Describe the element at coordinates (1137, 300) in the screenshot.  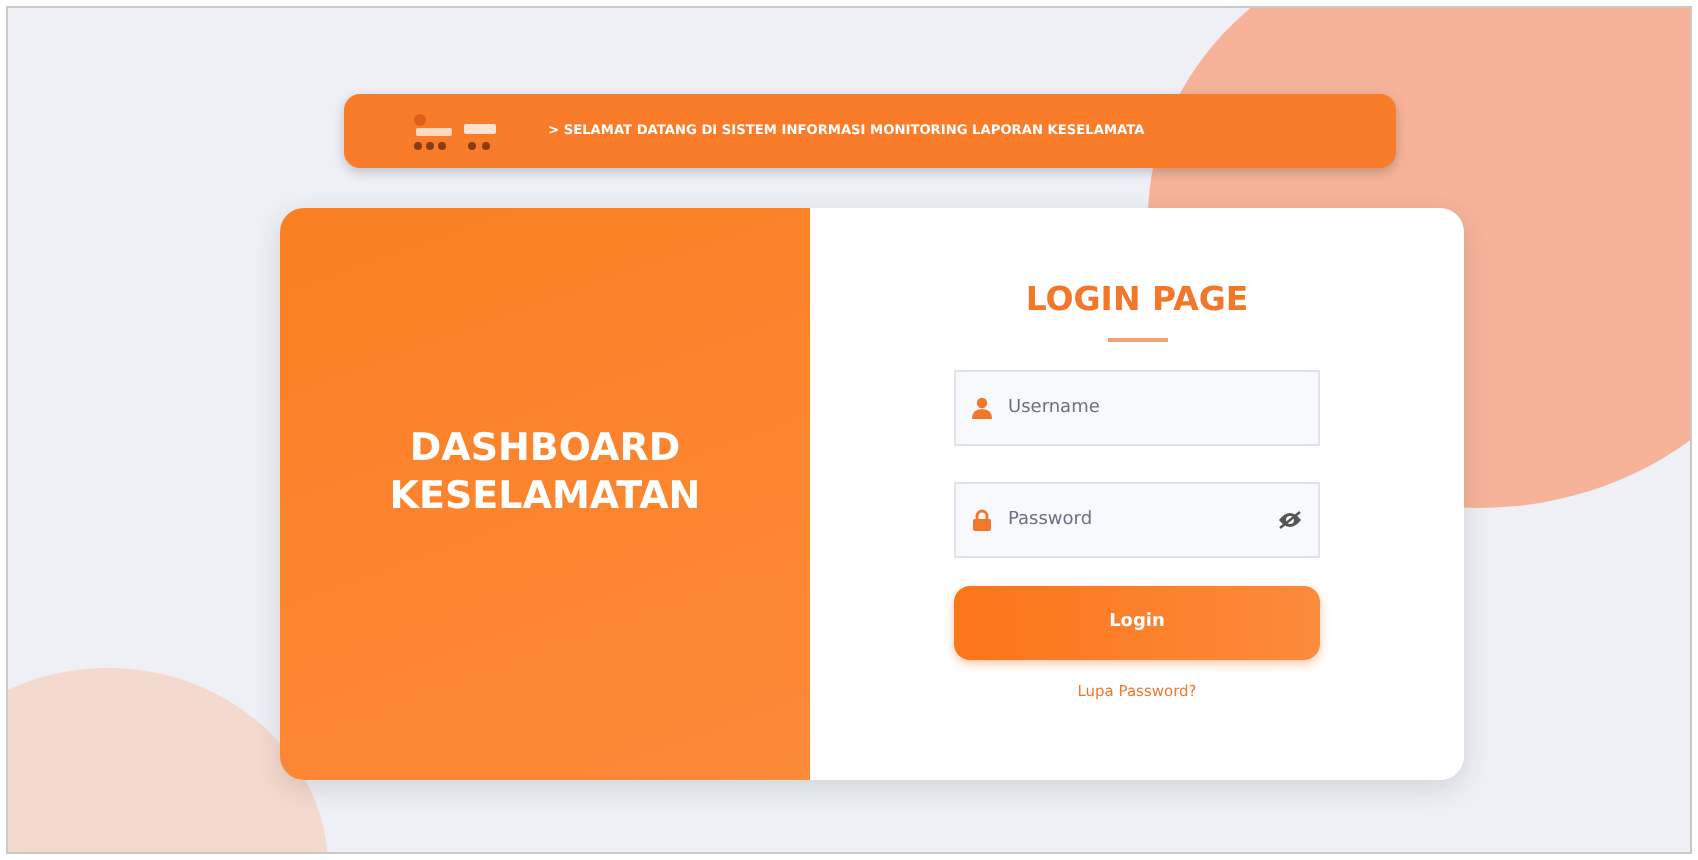
I see `form-title: LOGIN PAGE` at that location.